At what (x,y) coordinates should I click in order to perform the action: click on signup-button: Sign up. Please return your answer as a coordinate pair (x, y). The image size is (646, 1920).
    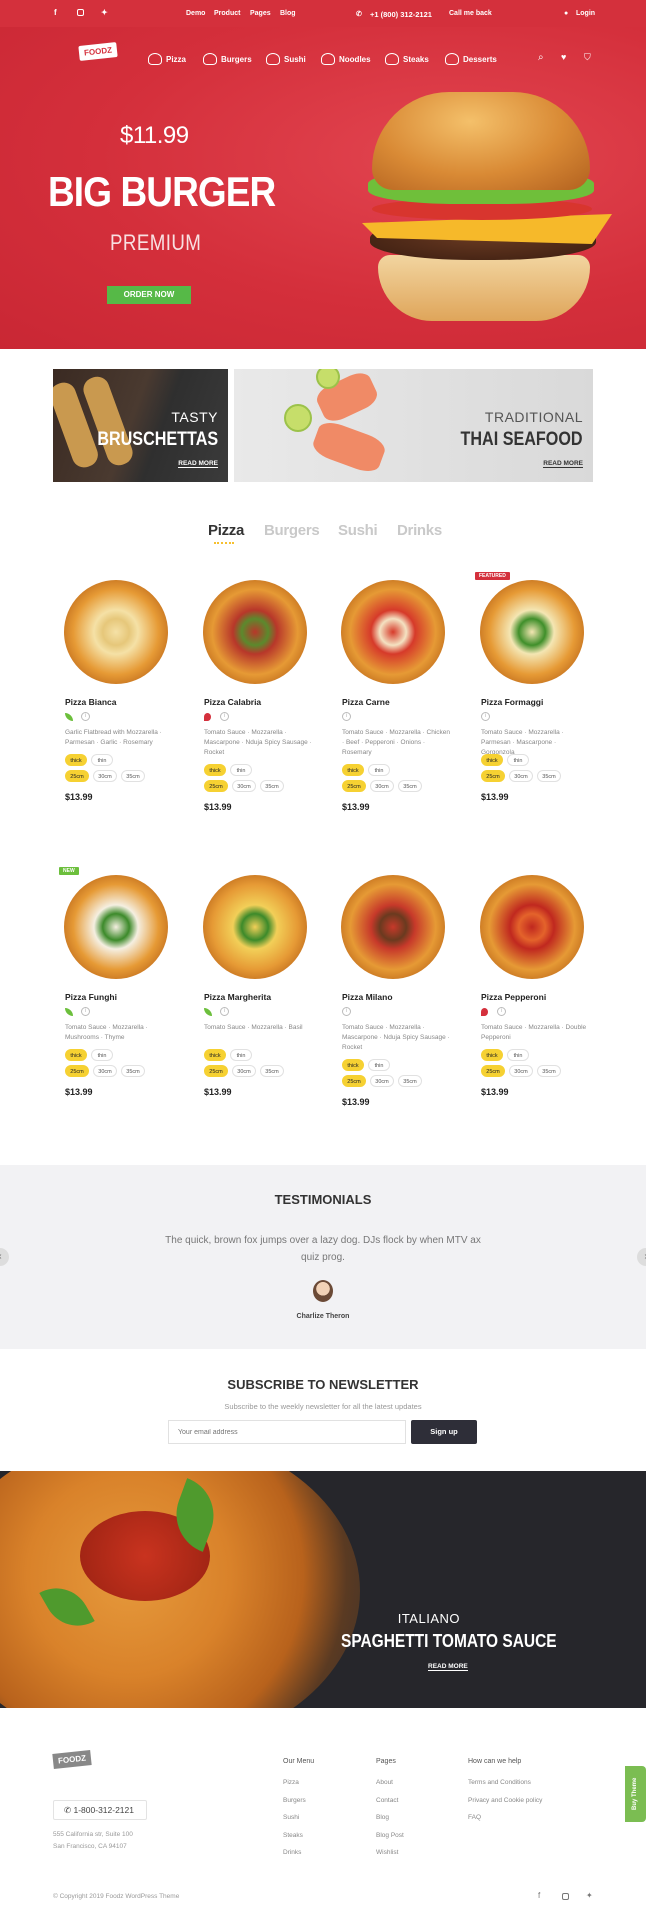
    Looking at the image, I should click on (444, 1432).